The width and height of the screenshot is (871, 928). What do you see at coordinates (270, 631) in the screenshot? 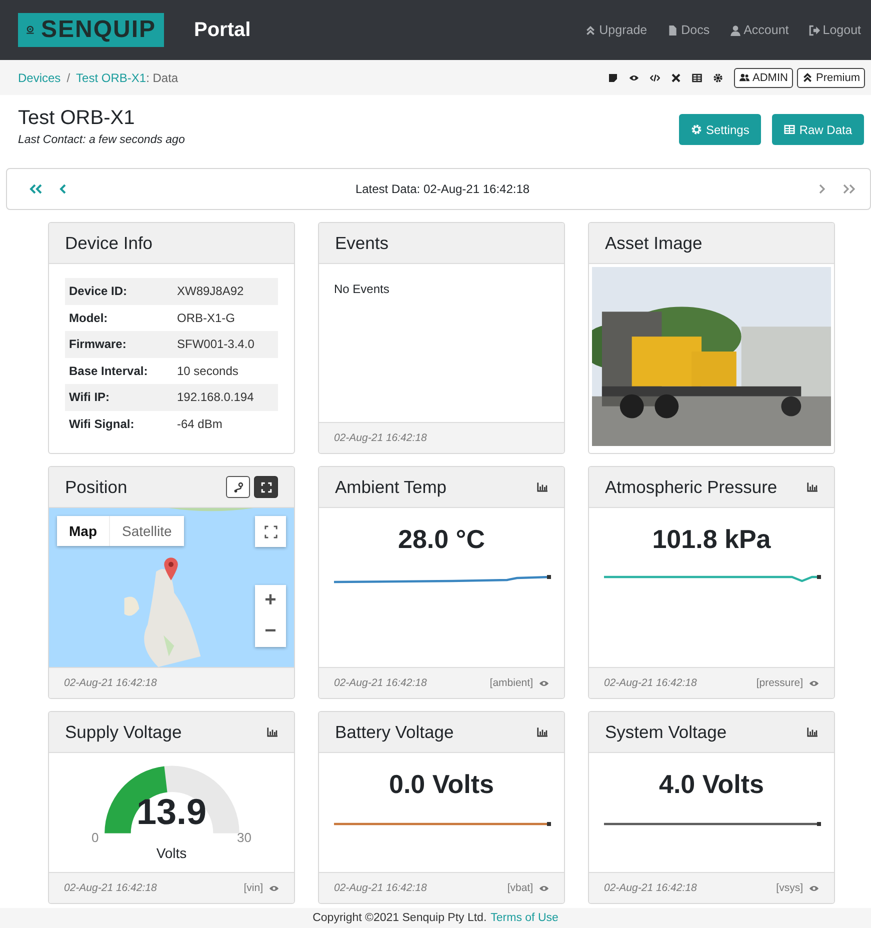
I see `zoom-button: −` at bounding box center [270, 631].